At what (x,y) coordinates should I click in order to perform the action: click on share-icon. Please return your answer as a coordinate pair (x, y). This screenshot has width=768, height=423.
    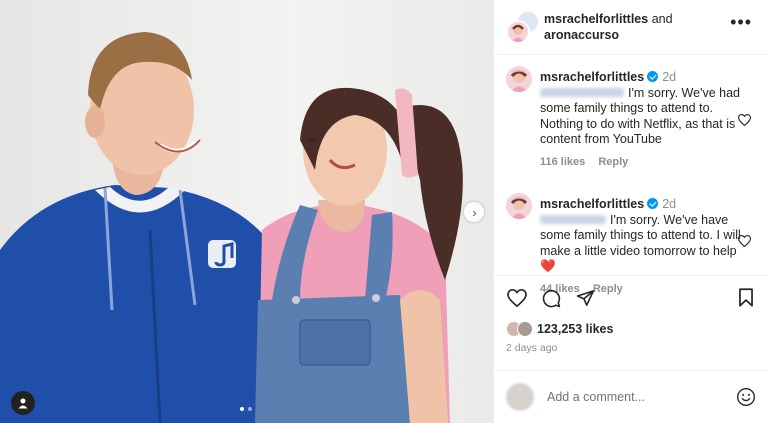
    Looking at the image, I should click on (585, 298).